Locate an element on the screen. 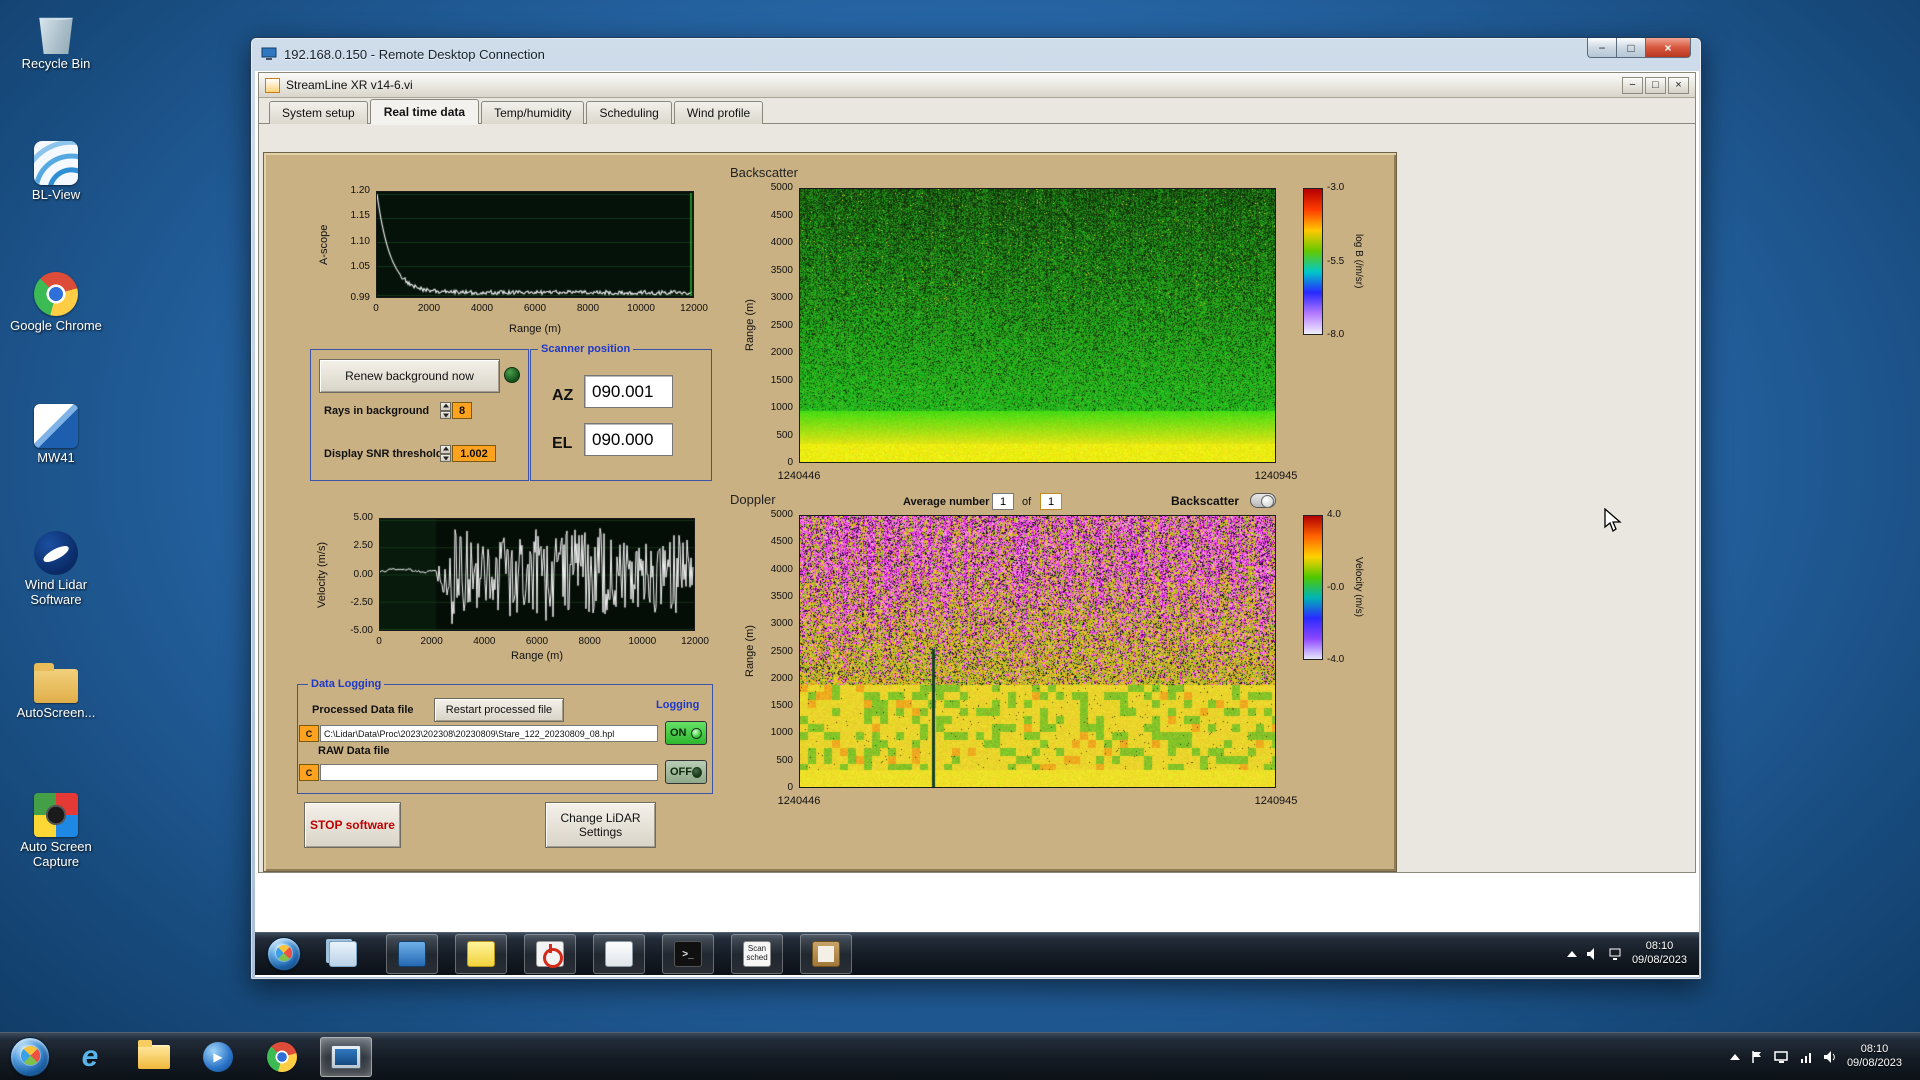 This screenshot has width=1920, height=1080. restart-processed-file-button: Restart processed file is located at coordinates (499, 710).